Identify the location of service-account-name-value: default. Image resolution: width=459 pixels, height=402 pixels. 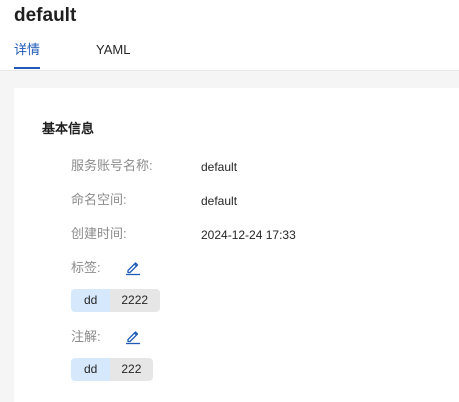
(219, 167).